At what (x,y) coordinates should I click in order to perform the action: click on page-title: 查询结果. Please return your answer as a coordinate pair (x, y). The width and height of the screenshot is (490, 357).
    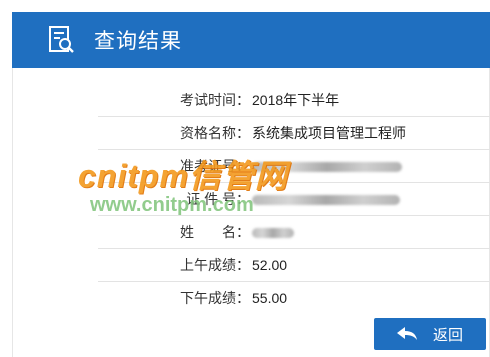
    Looking at the image, I should click on (138, 41).